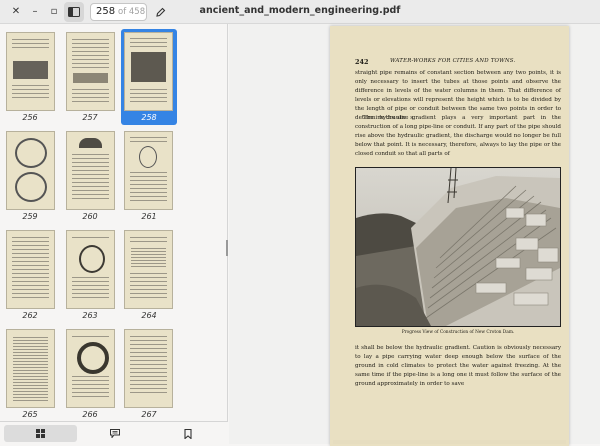 The width and height of the screenshot is (600, 446). Describe the element at coordinates (30, 414) in the screenshot. I see `thumbnail-label: 265` at that location.